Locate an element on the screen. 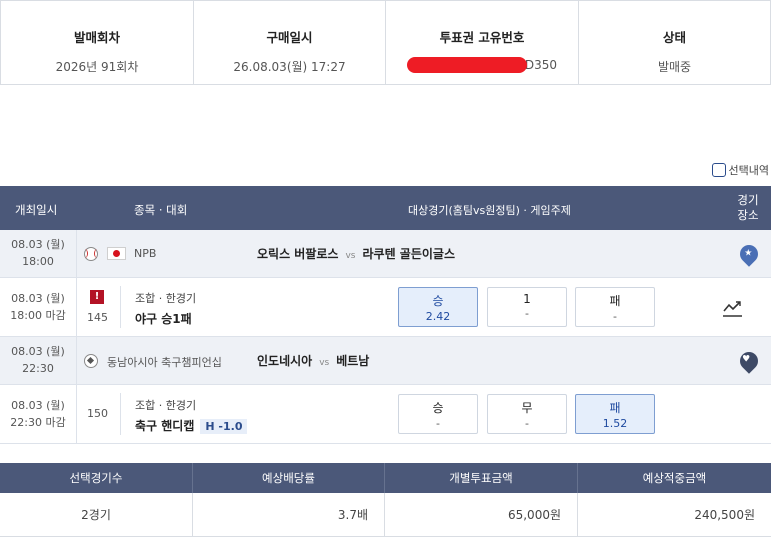 This screenshot has width=774, height=537. totals-row: 2경기 3.7배 65,000원 240,500원 is located at coordinates (385, 515).